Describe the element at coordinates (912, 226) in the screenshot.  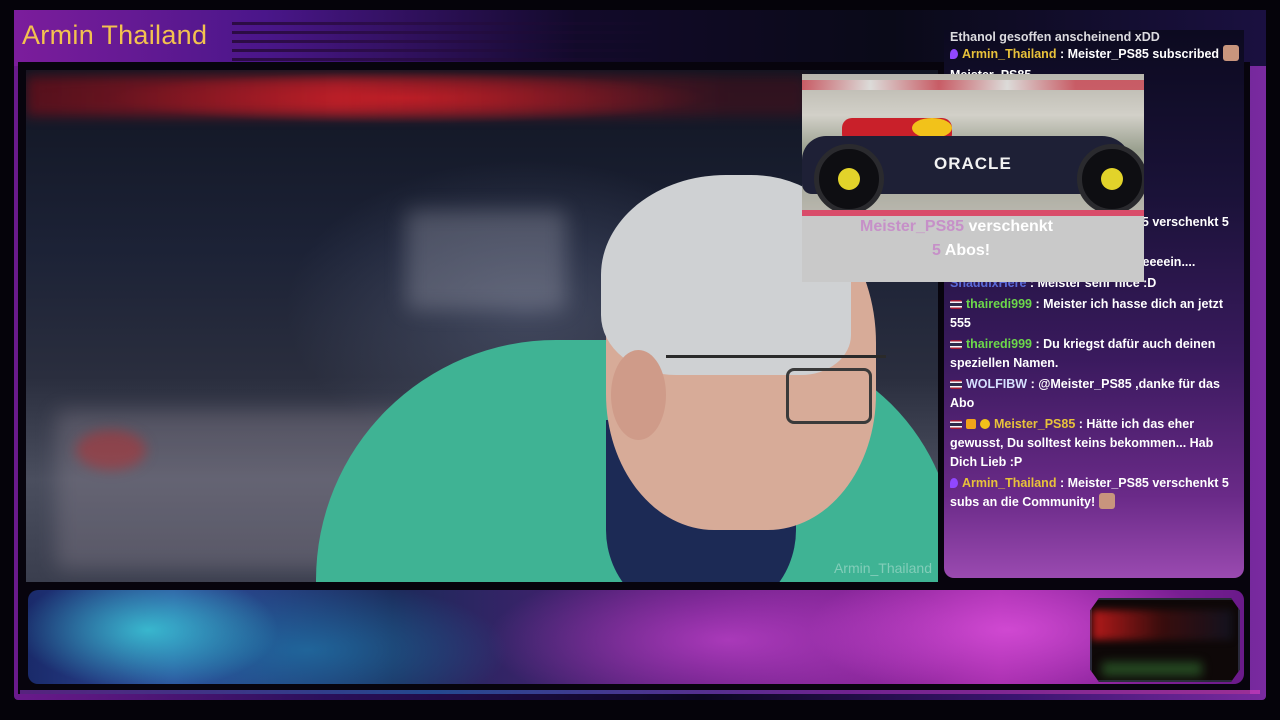
I see `alert-username: Meister_PS85` at that location.